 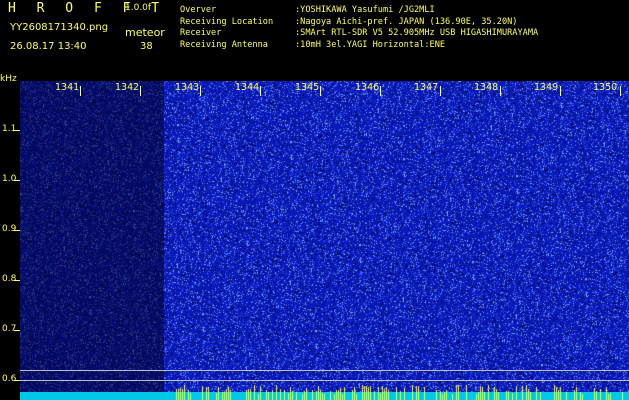 What do you see at coordinates (605, 87) in the screenshot?
I see `x-tick-label: 1350` at bounding box center [605, 87].